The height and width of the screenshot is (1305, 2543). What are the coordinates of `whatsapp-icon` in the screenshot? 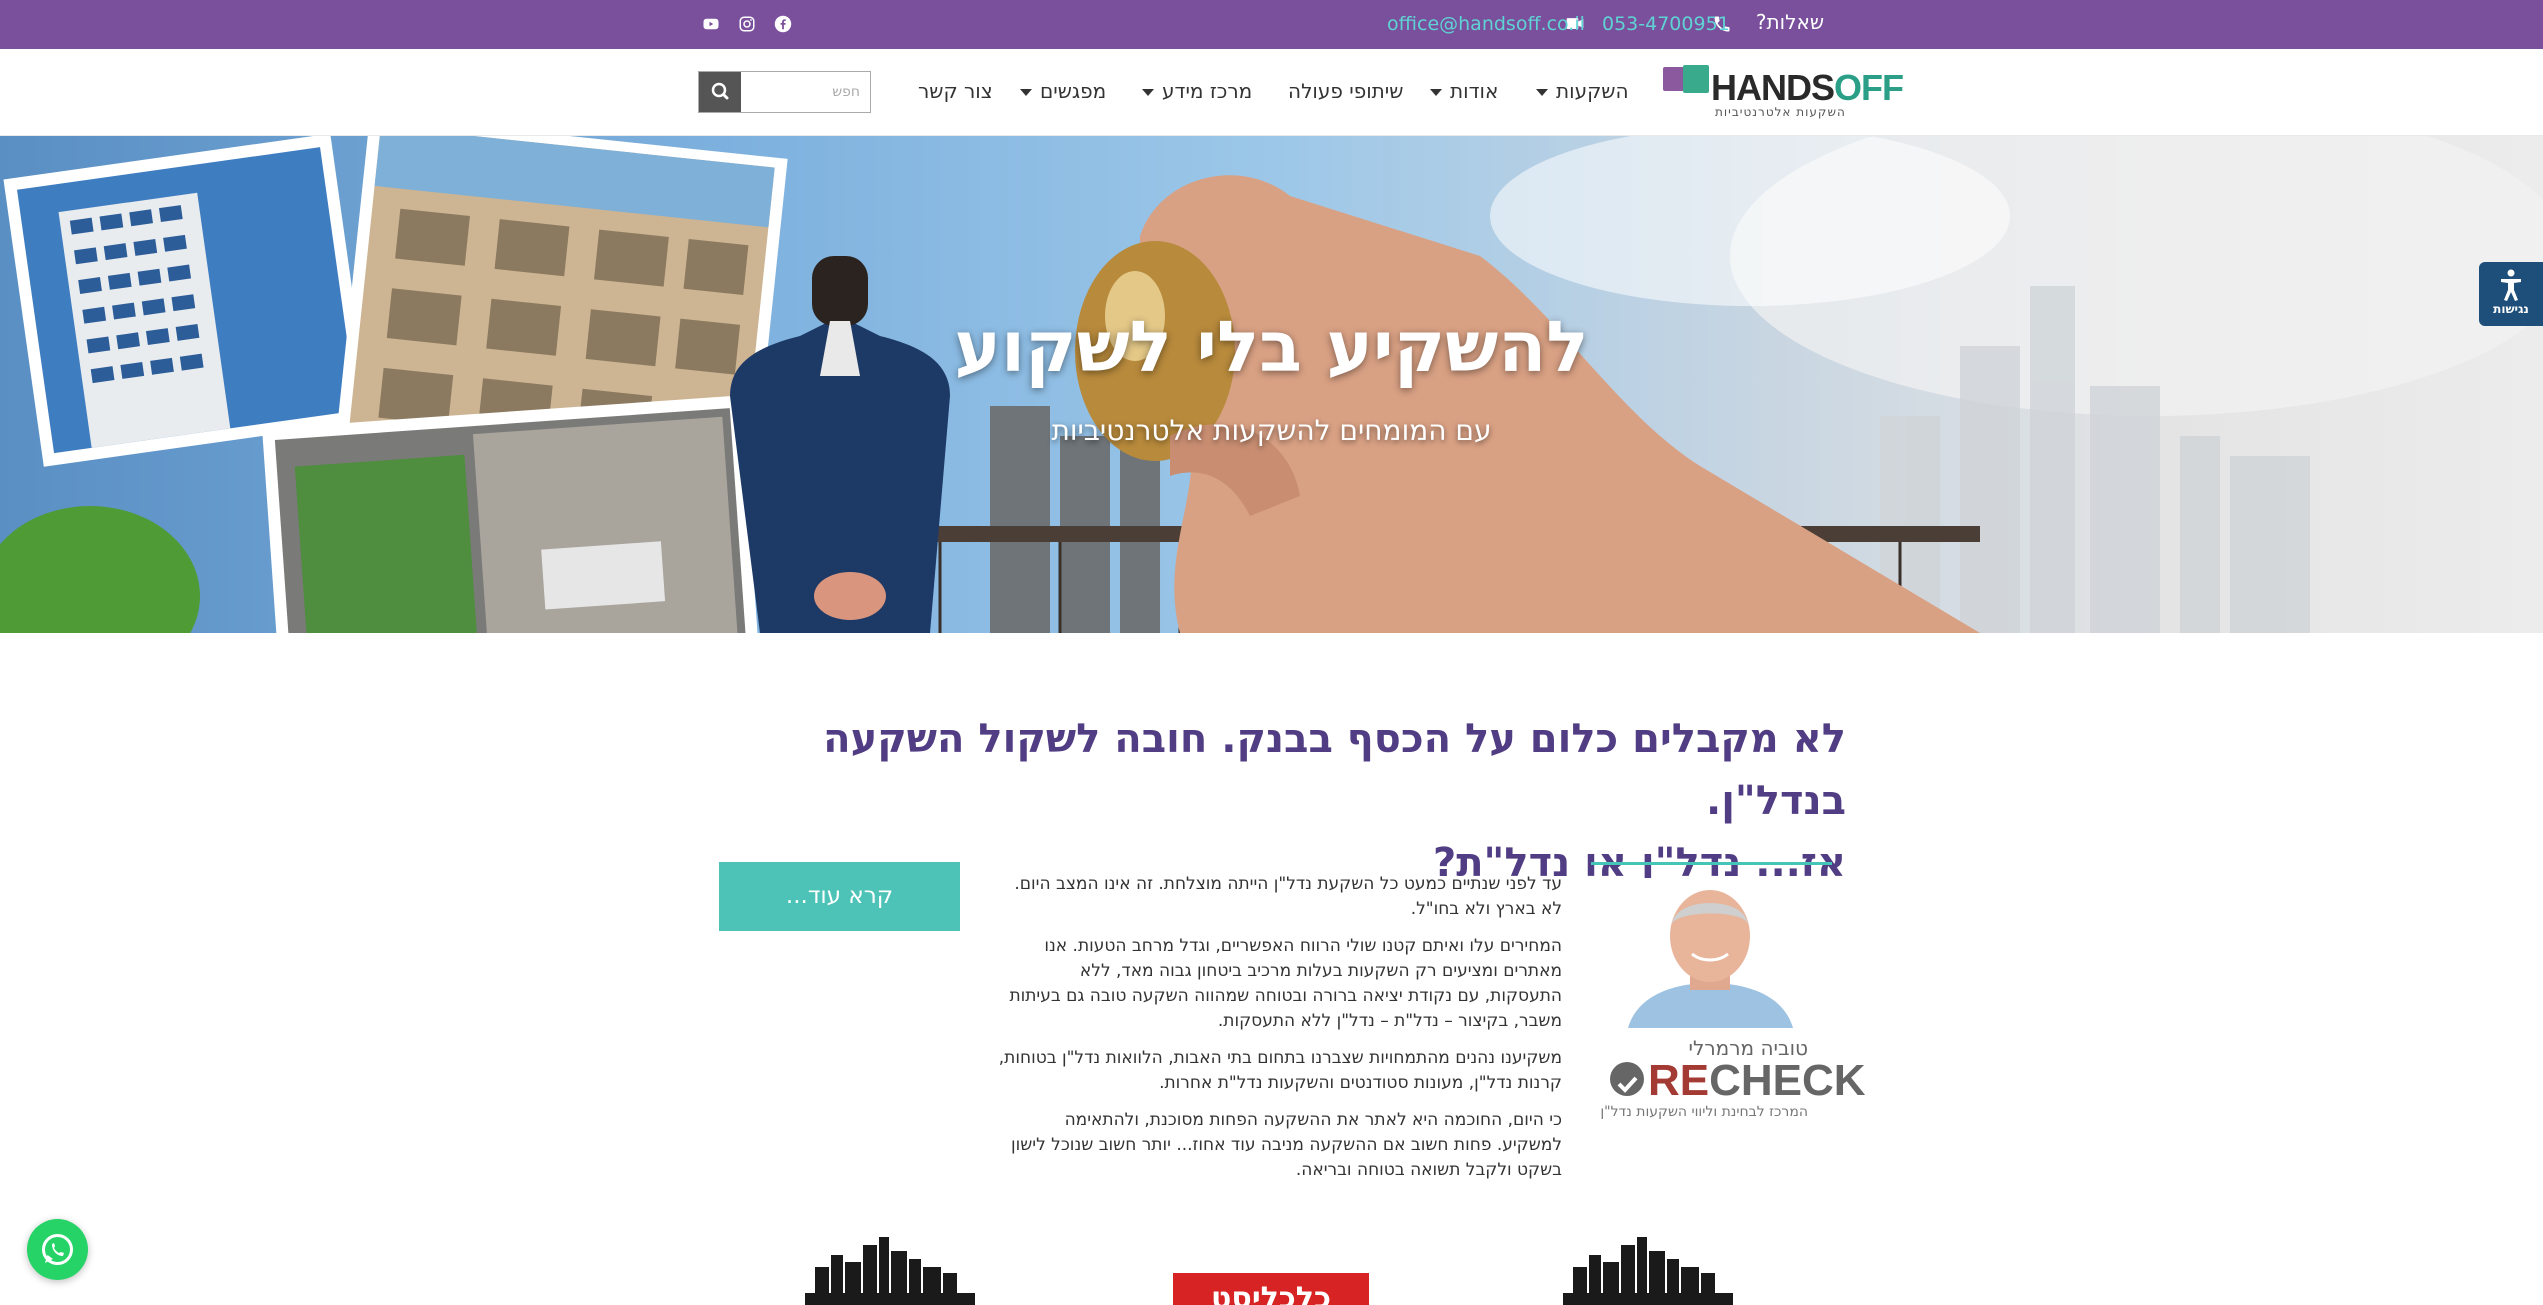 It's located at (57, 1249).